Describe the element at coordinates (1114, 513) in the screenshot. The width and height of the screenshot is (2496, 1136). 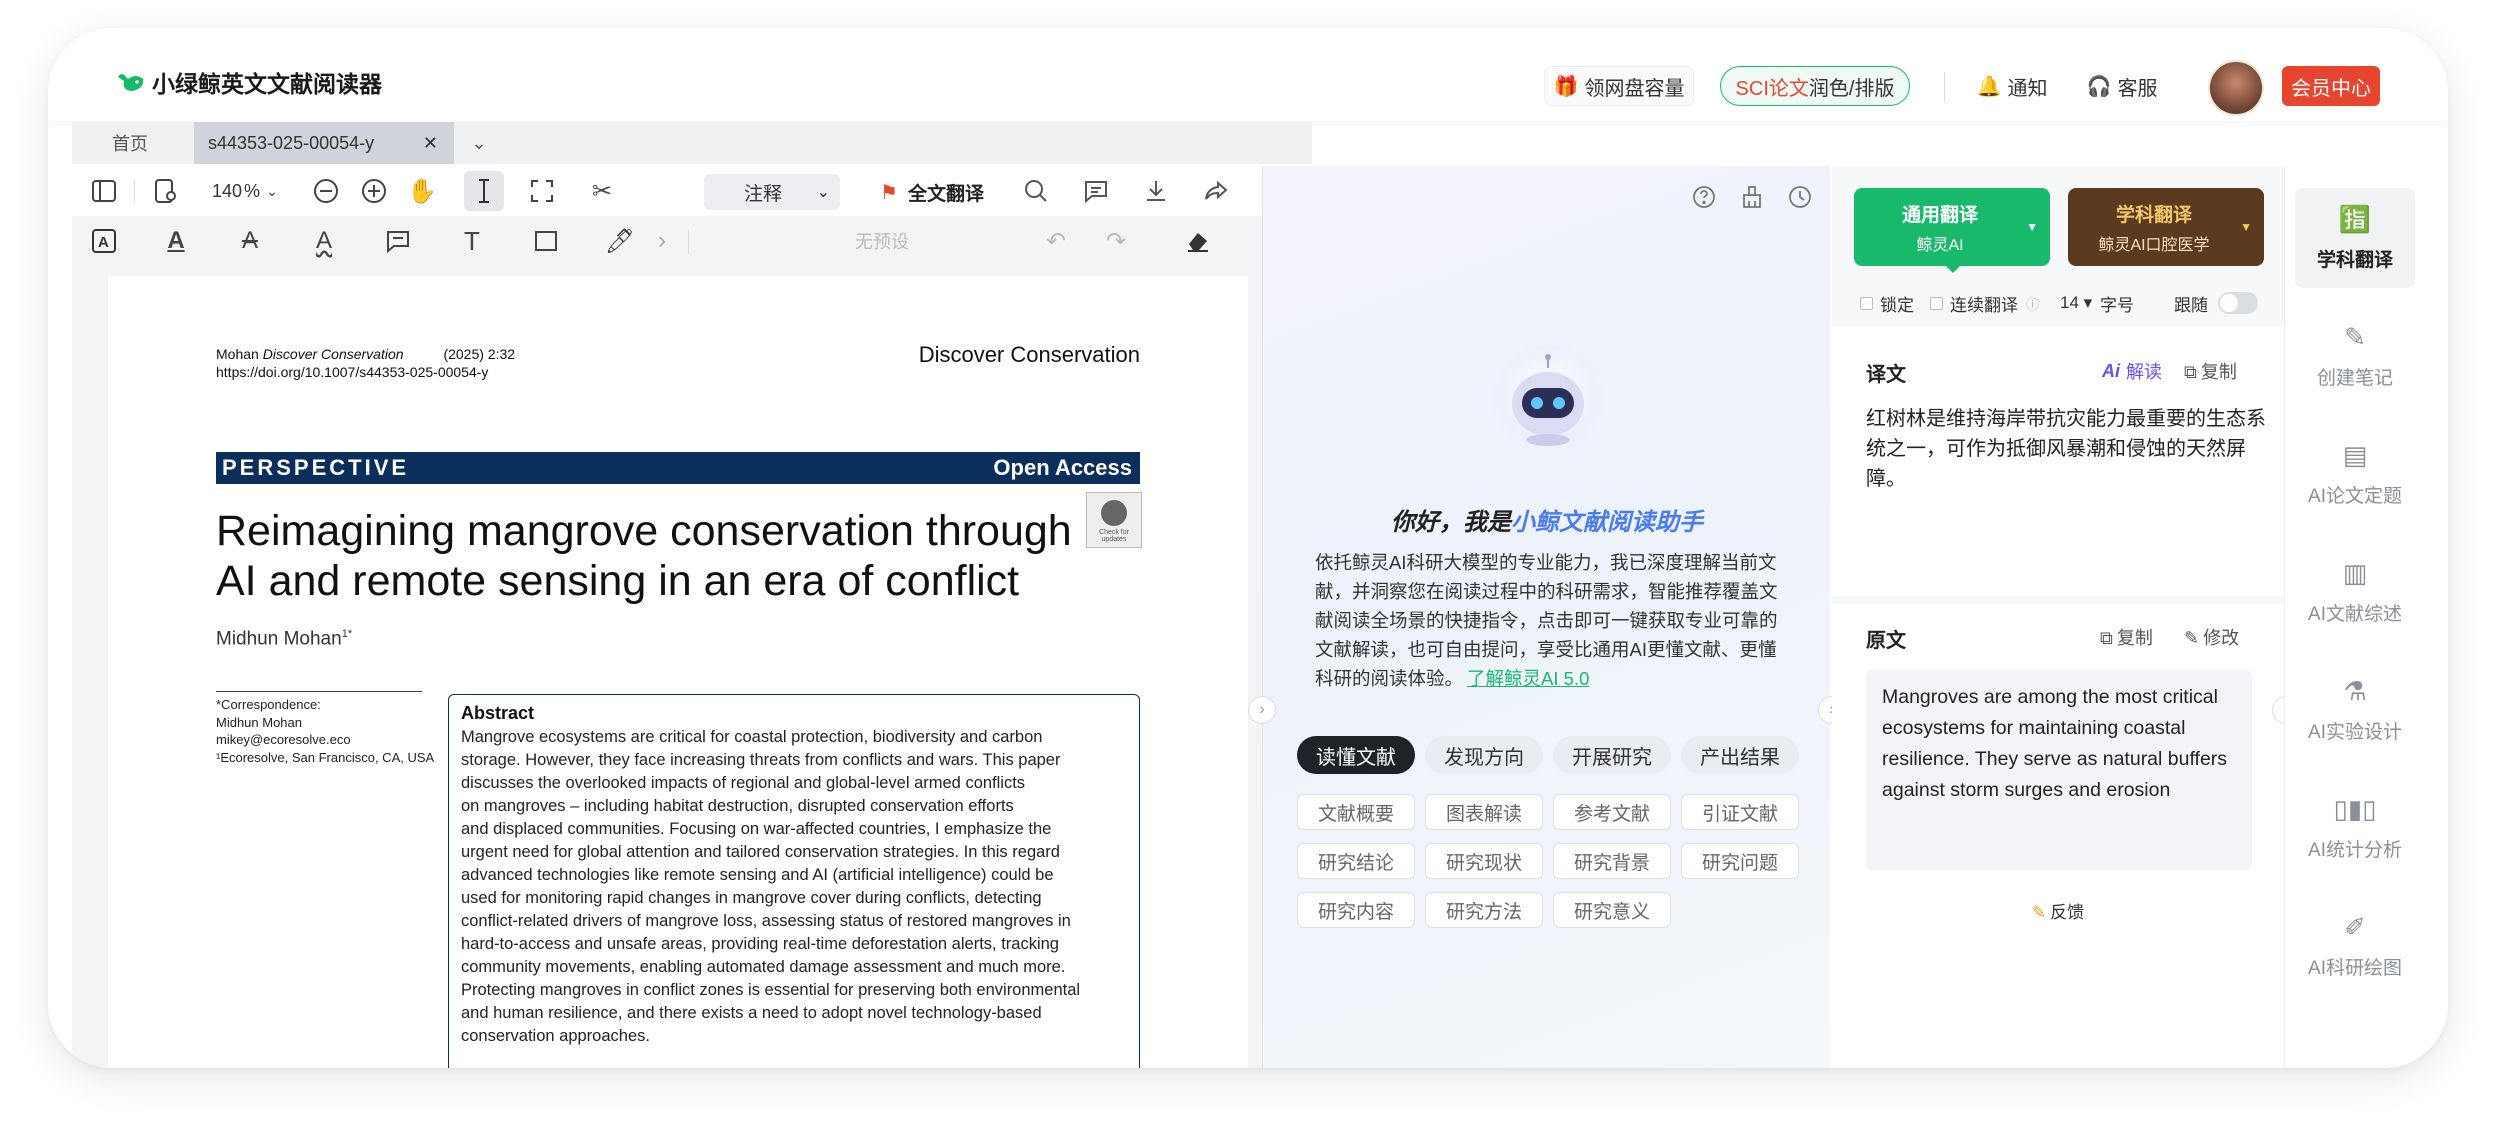
I see `update-circle-icon` at that location.